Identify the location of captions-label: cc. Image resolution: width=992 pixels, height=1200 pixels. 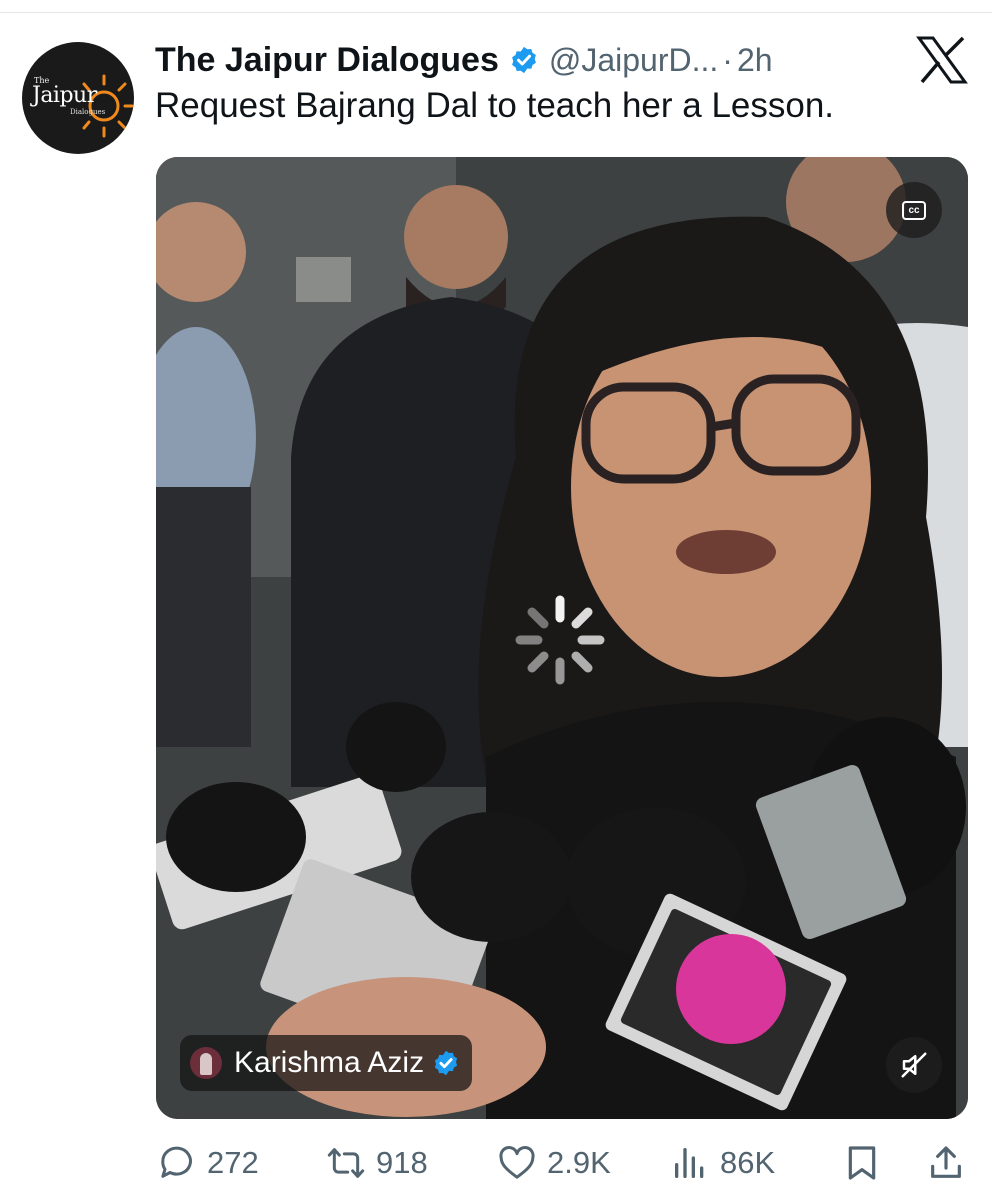
(914, 210).